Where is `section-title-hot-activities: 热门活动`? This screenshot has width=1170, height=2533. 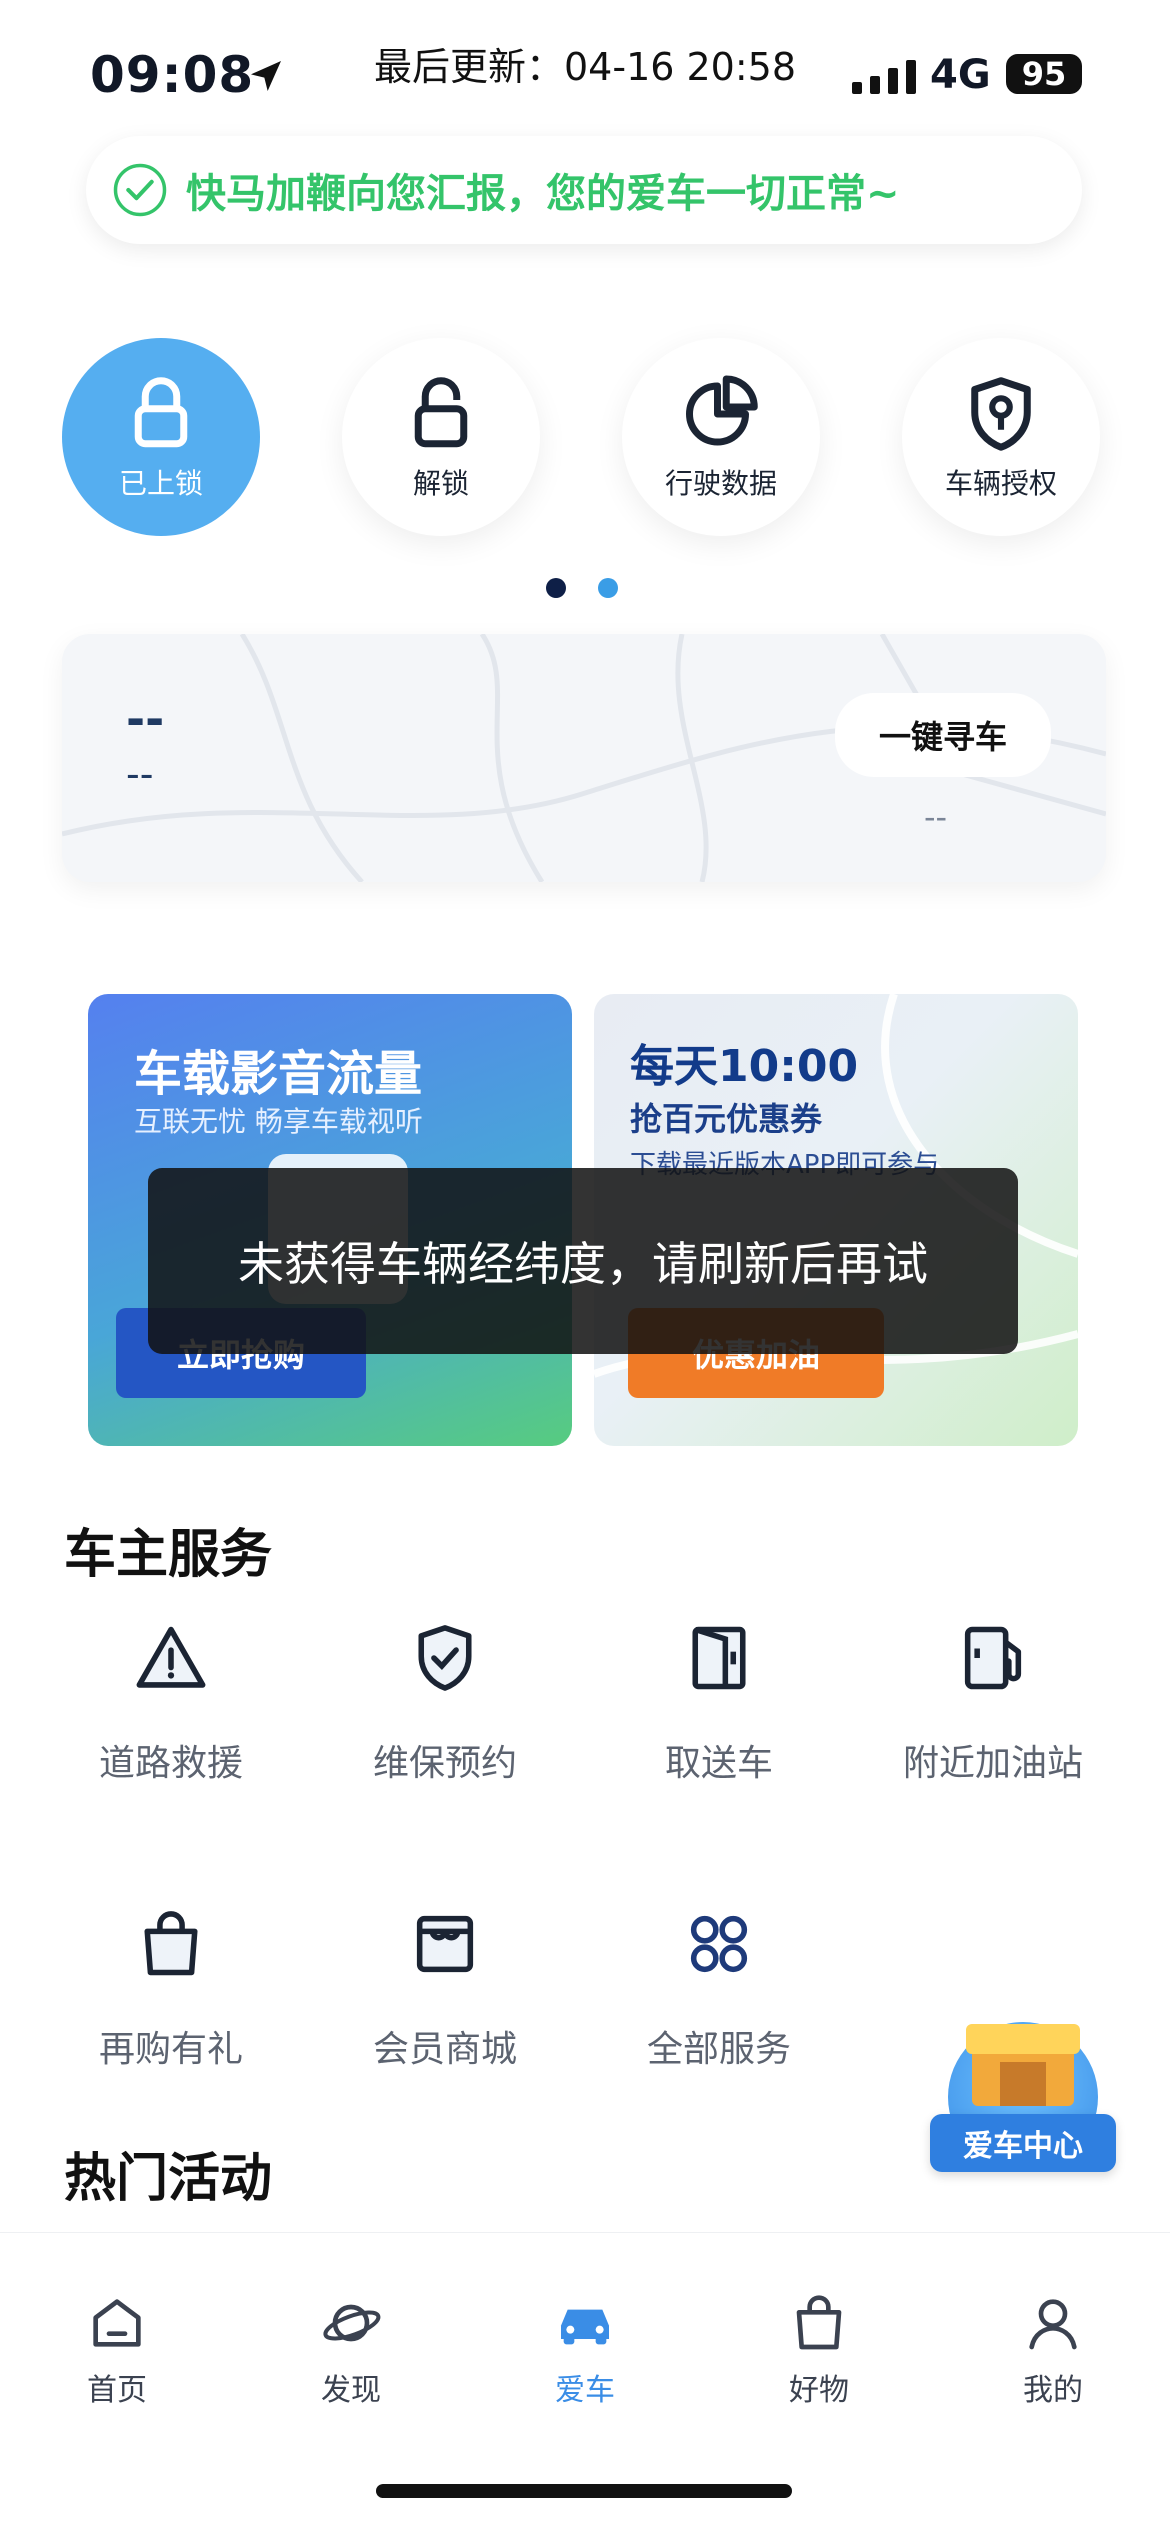 section-title-hot-activities: 热门活动 is located at coordinates (168, 2179).